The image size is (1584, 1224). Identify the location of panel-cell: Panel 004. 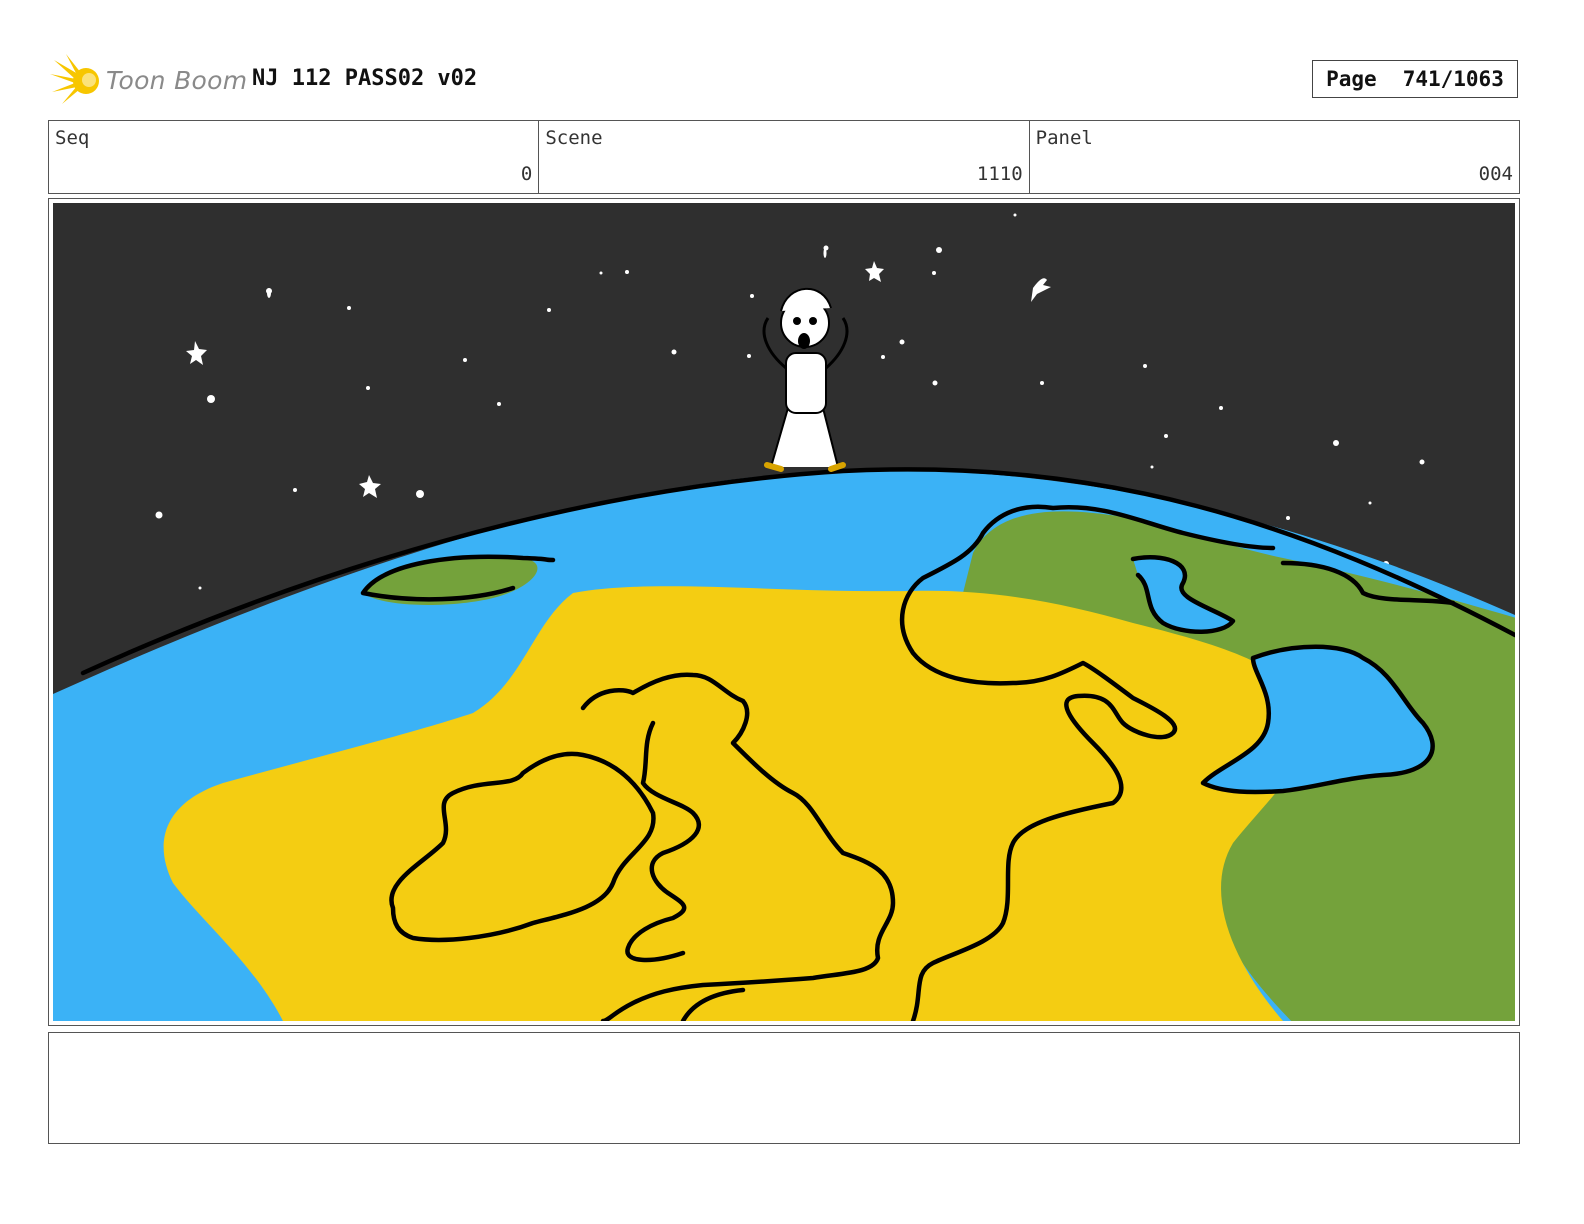
(1274, 157).